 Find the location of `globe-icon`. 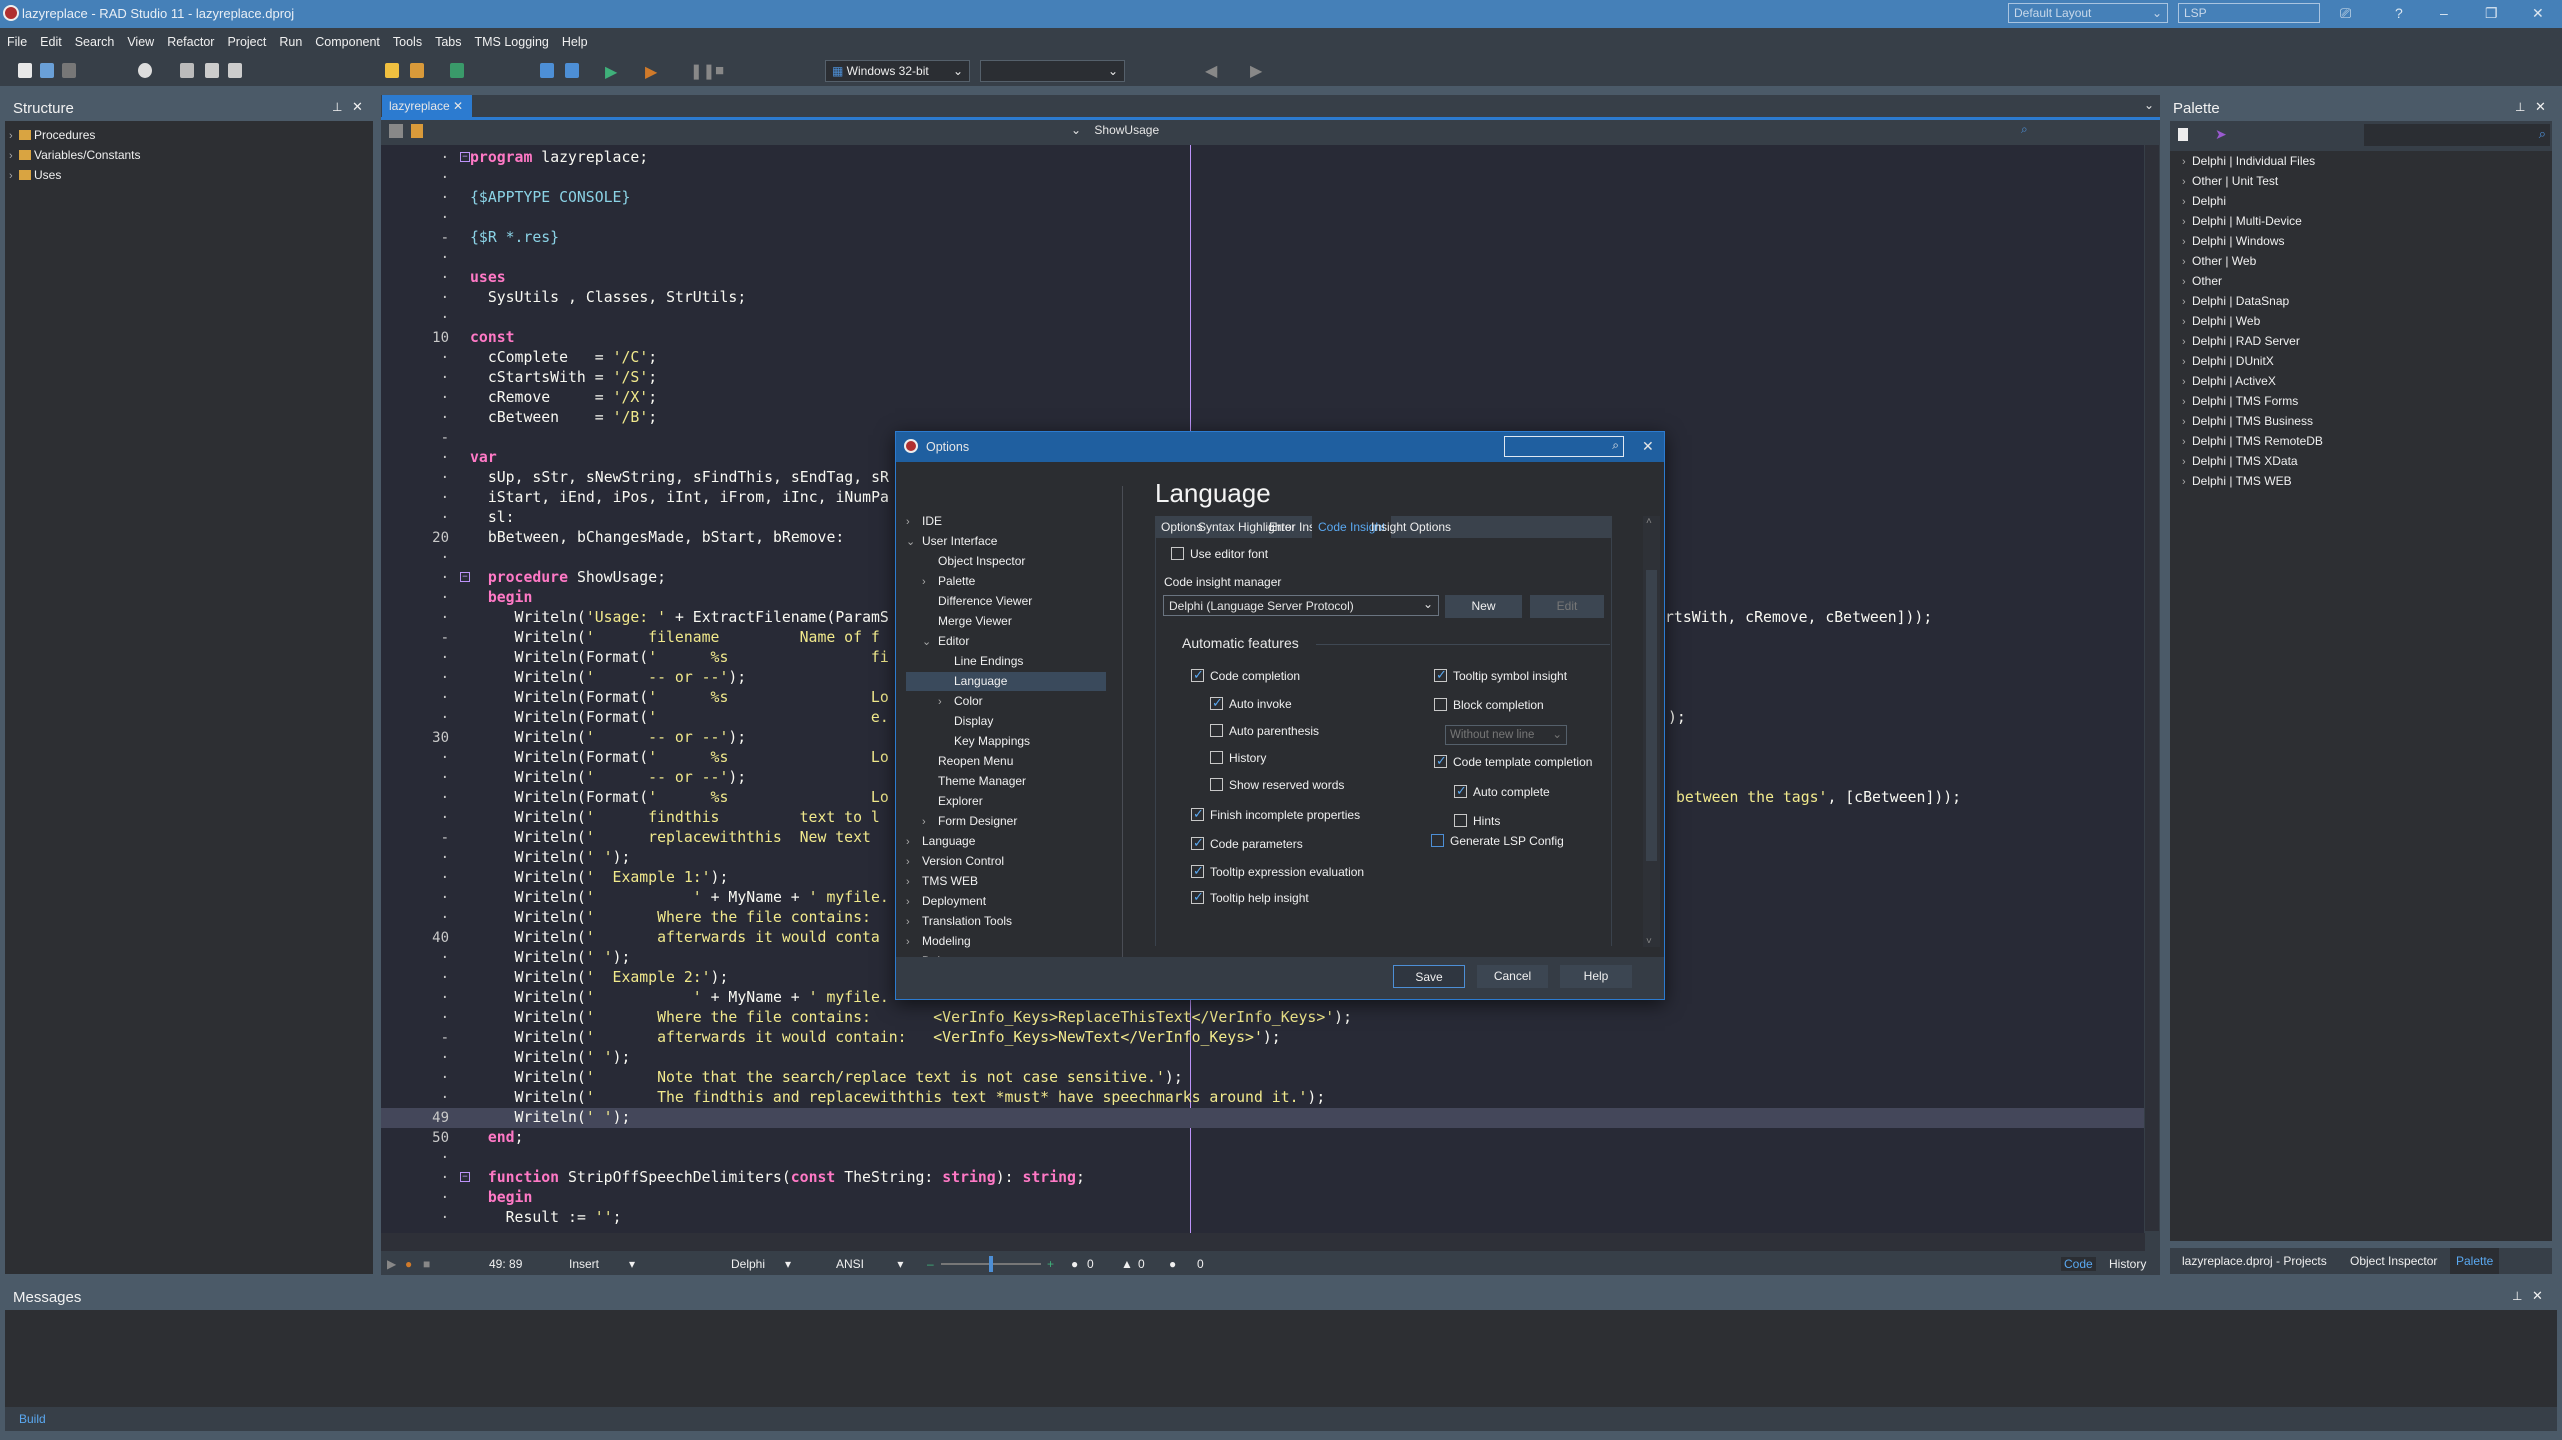

globe-icon is located at coordinates (145, 70).